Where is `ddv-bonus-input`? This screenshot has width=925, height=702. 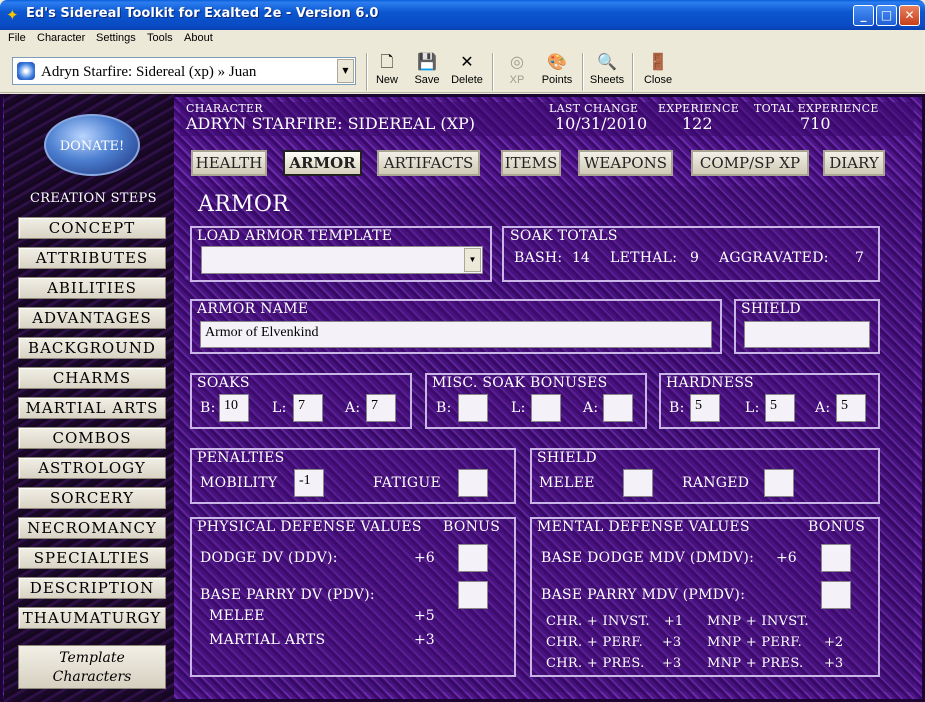 ddv-bonus-input is located at coordinates (473, 558).